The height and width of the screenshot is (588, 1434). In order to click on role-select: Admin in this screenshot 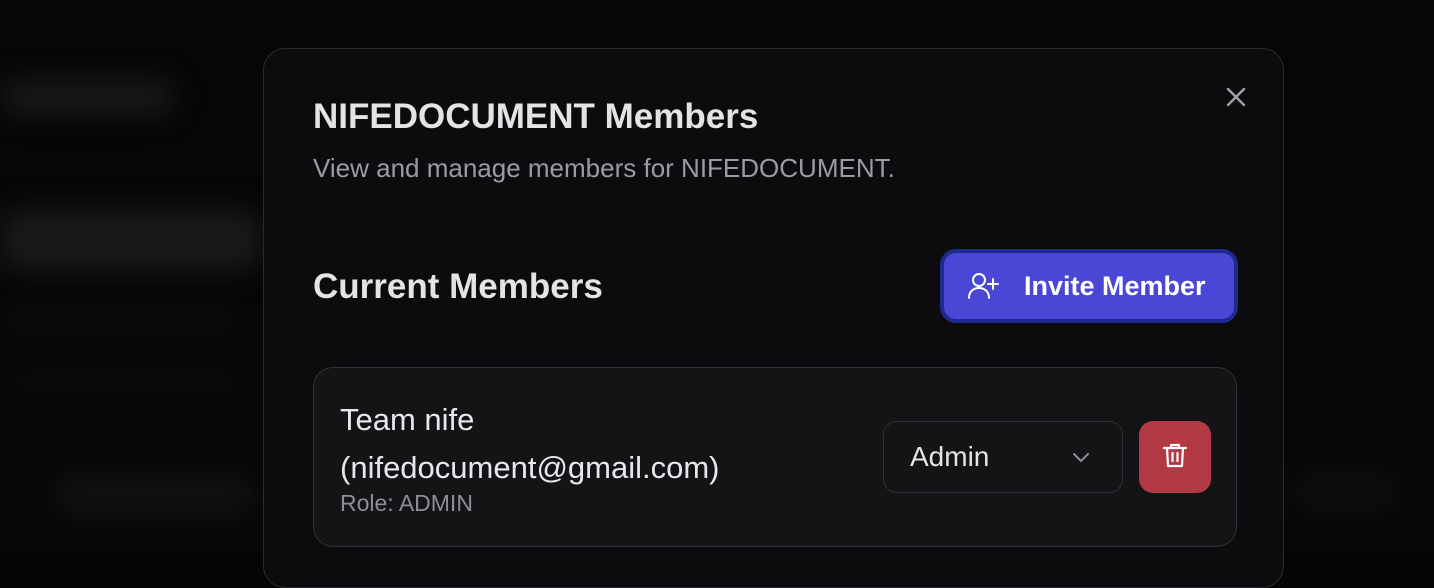, I will do `click(1003, 457)`.